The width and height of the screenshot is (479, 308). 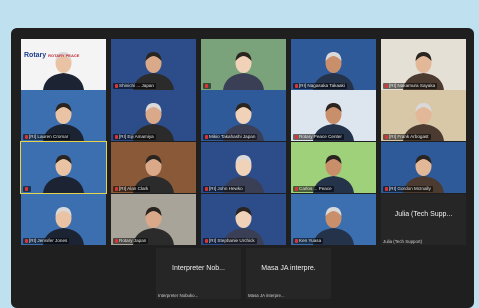 I want to click on participant-name-text: Rotary Peace Center, so click(x=320, y=136).